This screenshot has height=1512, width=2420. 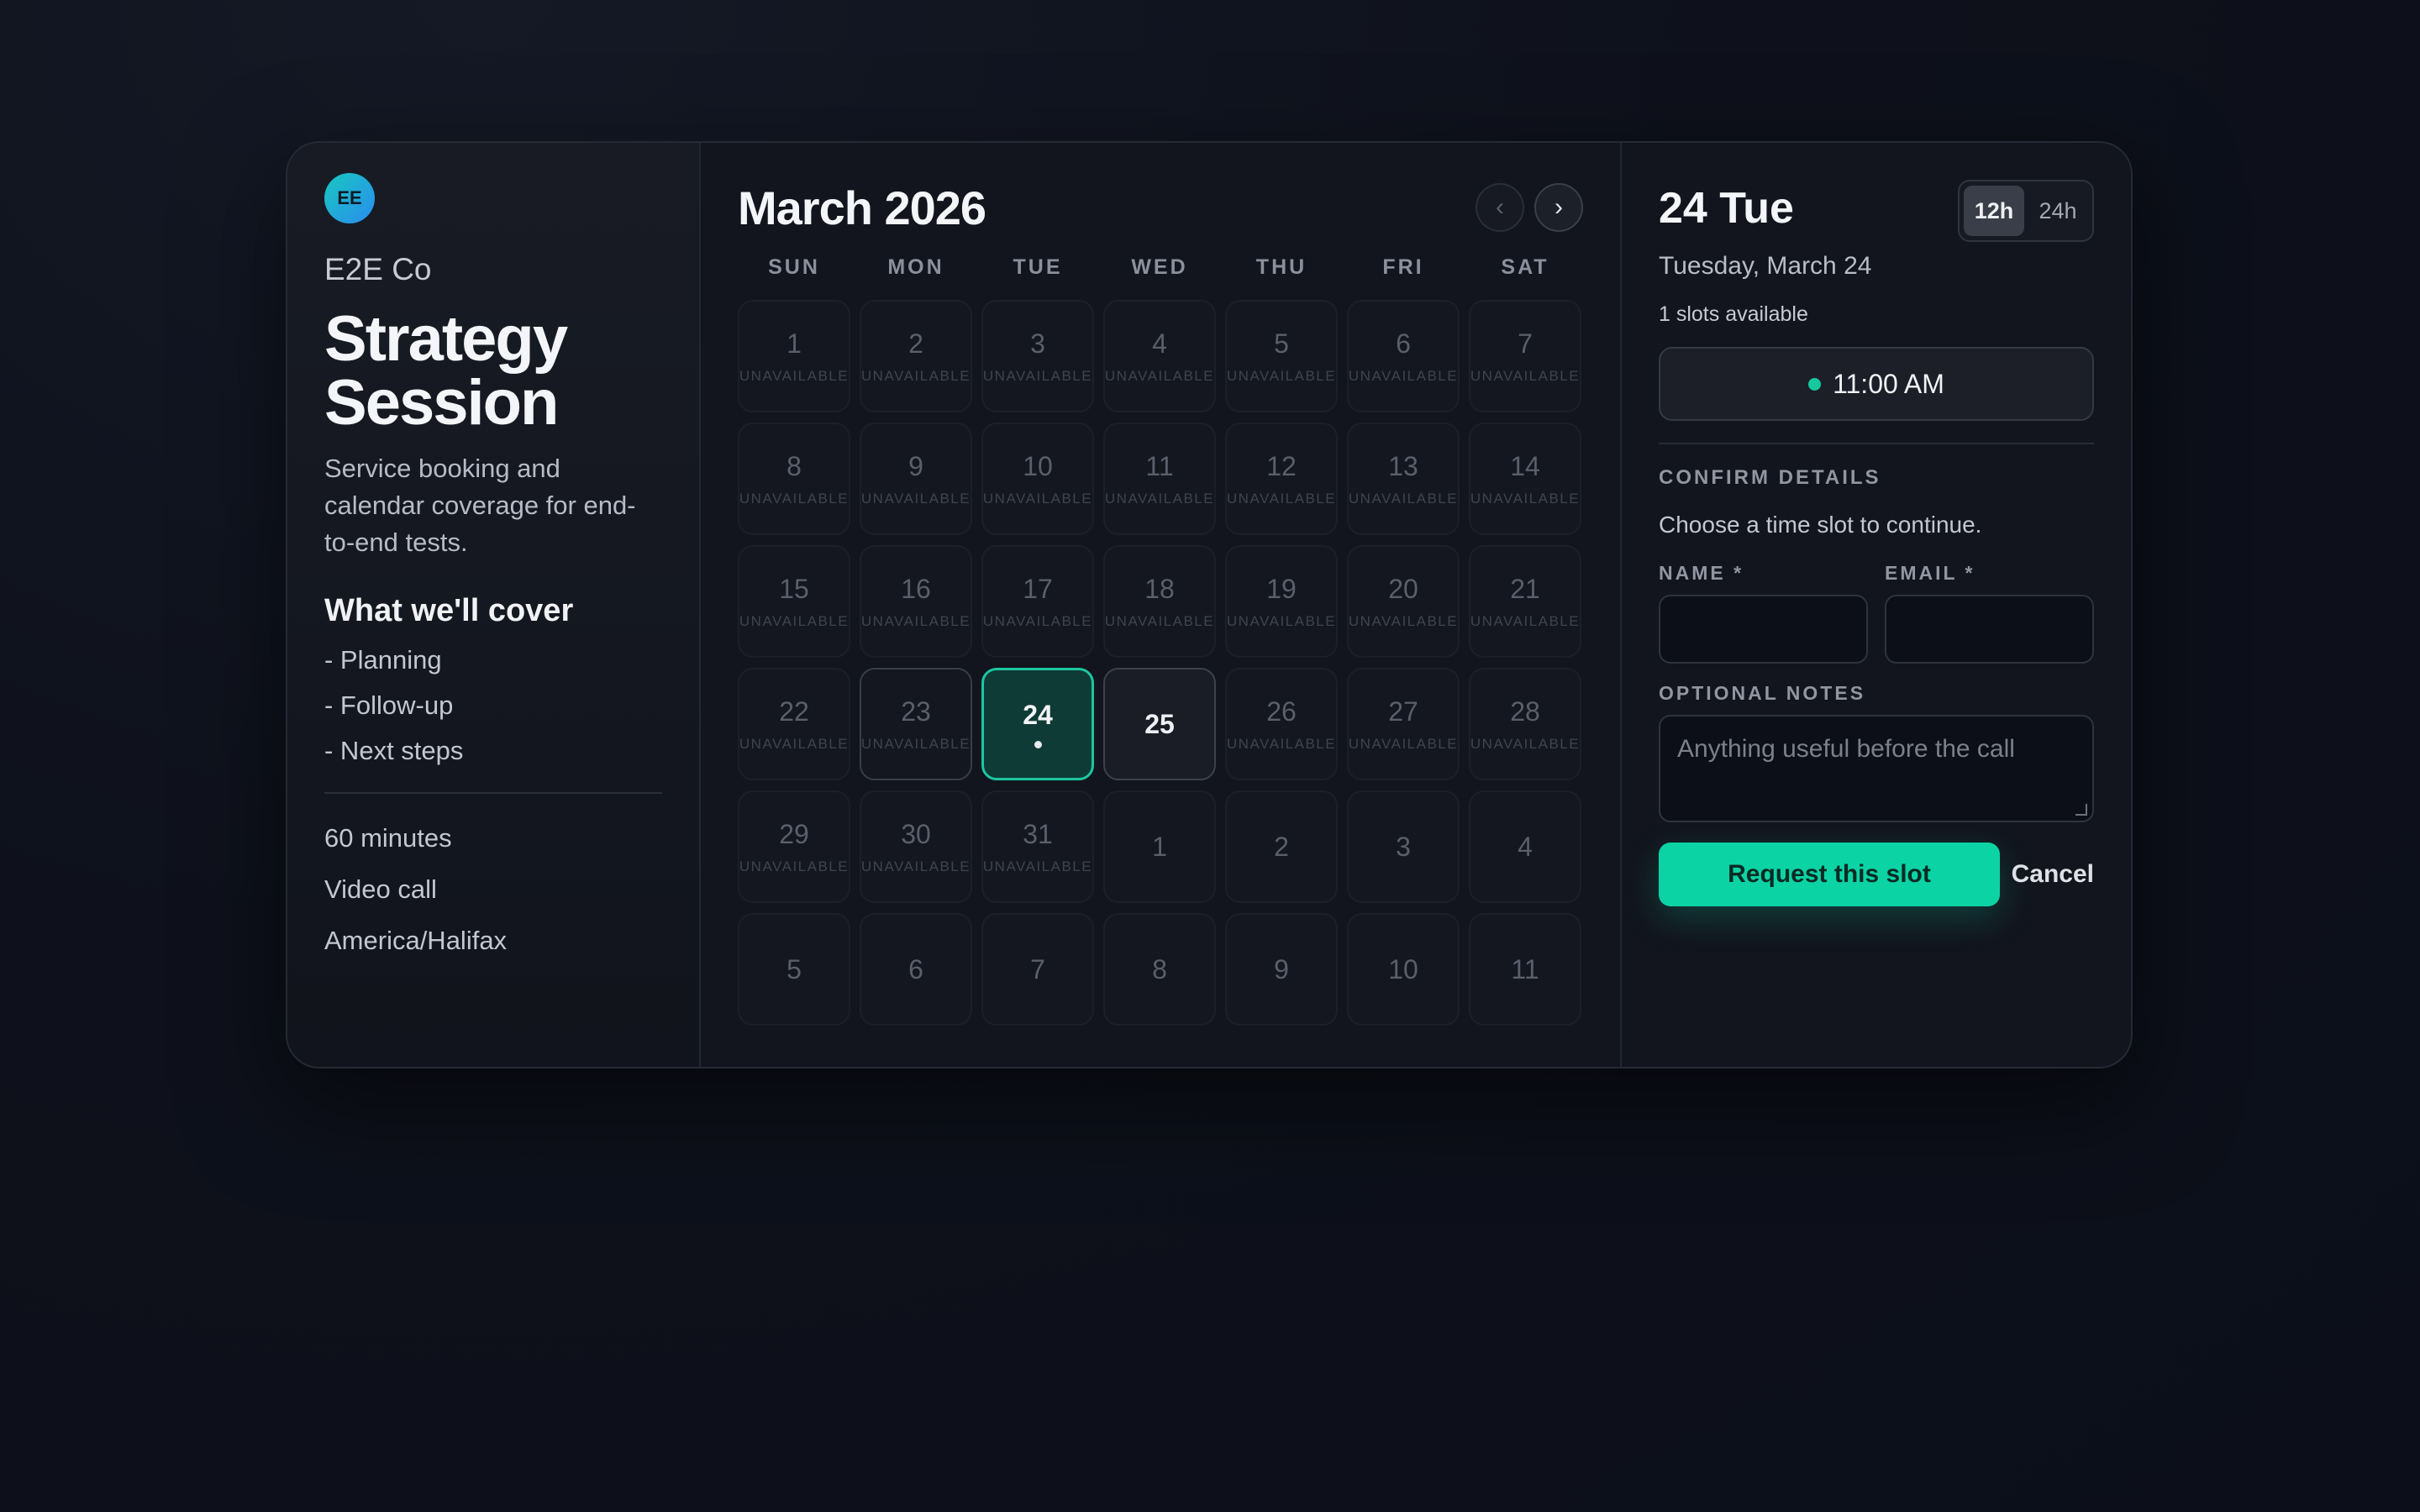 I want to click on event-title: Strategy Session, so click(x=493, y=371).